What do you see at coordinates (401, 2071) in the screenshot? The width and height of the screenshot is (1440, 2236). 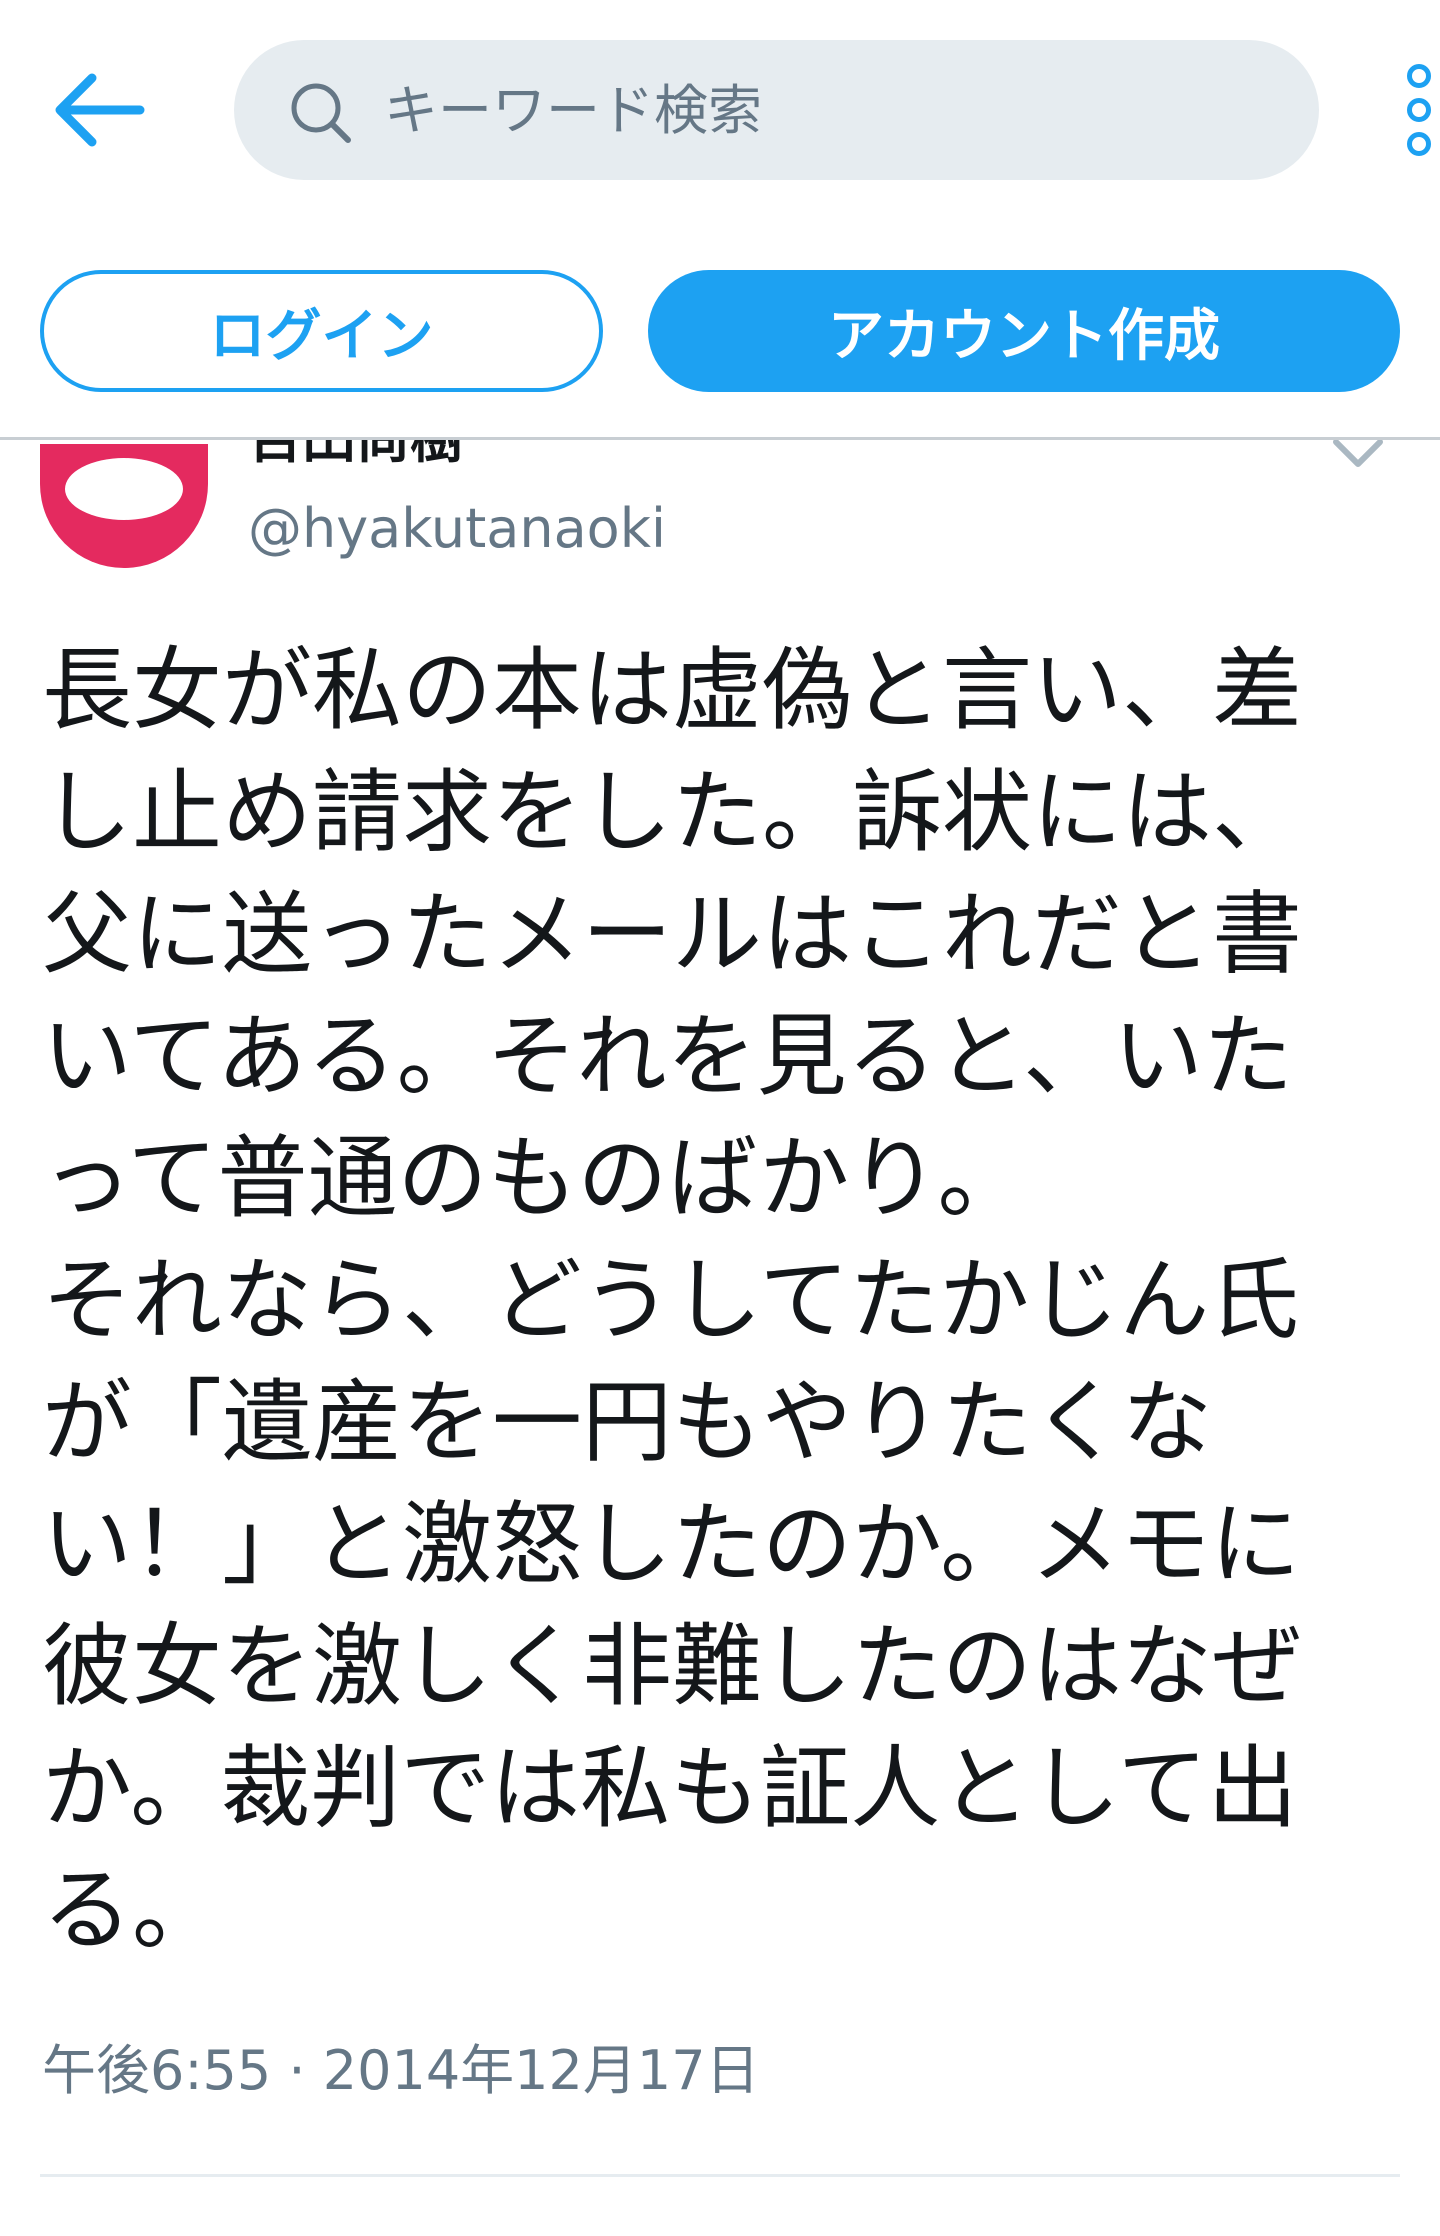 I see `tweet-timestamp: 午後6:55 · 2014年12月17日` at bounding box center [401, 2071].